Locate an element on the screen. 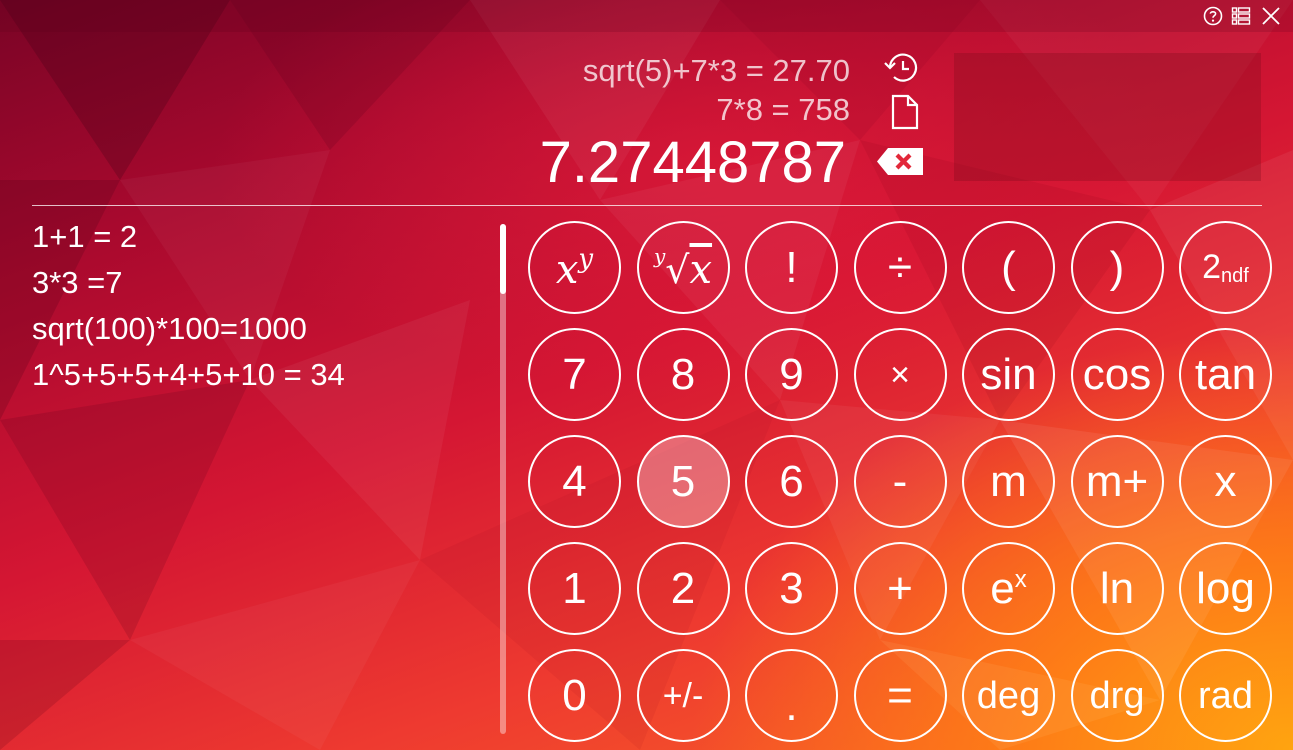 Image resolution: width=1293 pixels, height=750 pixels. open-paren-button: ( is located at coordinates (1008, 267).